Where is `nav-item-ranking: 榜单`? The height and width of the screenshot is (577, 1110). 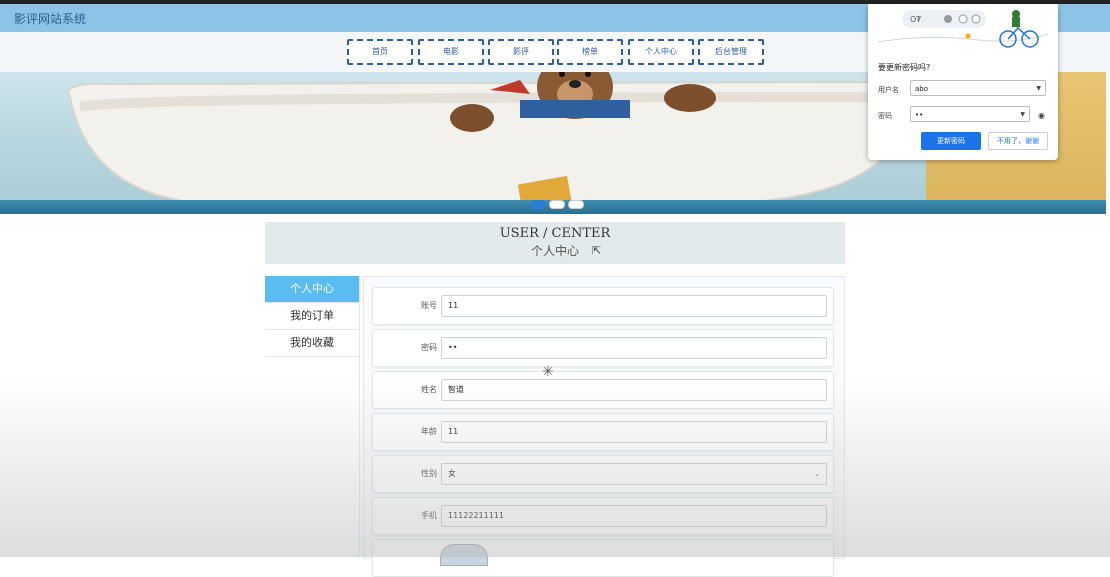 nav-item-ranking: 榜单 is located at coordinates (590, 52).